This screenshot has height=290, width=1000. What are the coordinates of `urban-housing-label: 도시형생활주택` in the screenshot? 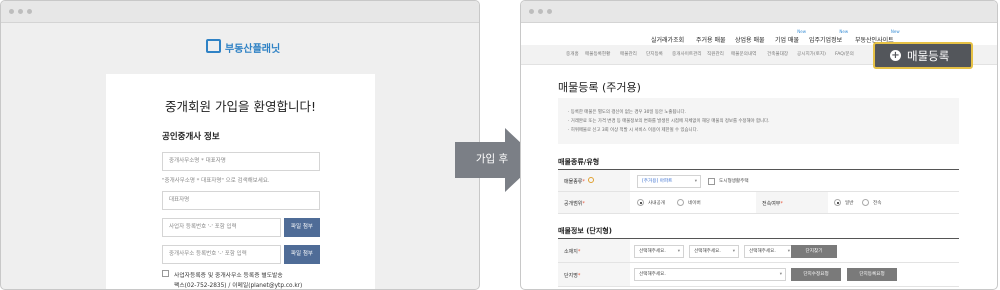 It's located at (734, 181).